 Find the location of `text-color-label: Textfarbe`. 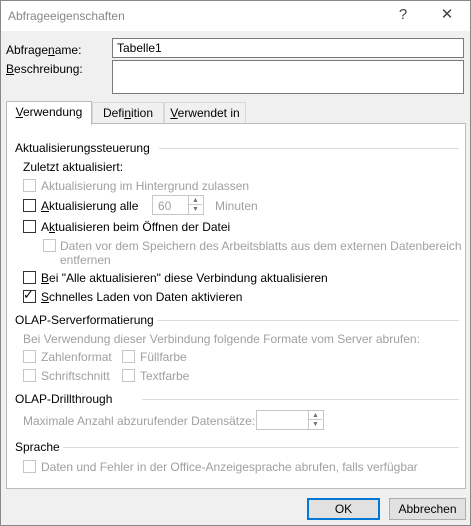

text-color-label: Textfarbe is located at coordinates (165, 376).